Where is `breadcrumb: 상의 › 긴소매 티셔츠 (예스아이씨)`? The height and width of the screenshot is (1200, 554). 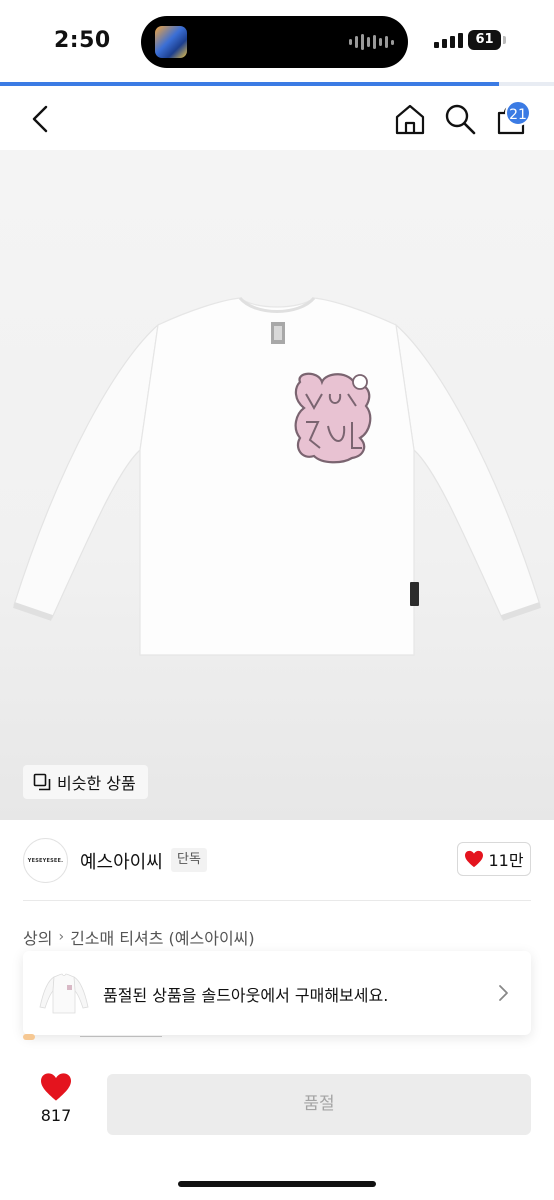
breadcrumb: 상의 › 긴소매 티셔츠 (예스아이씨) is located at coordinates (139, 937).